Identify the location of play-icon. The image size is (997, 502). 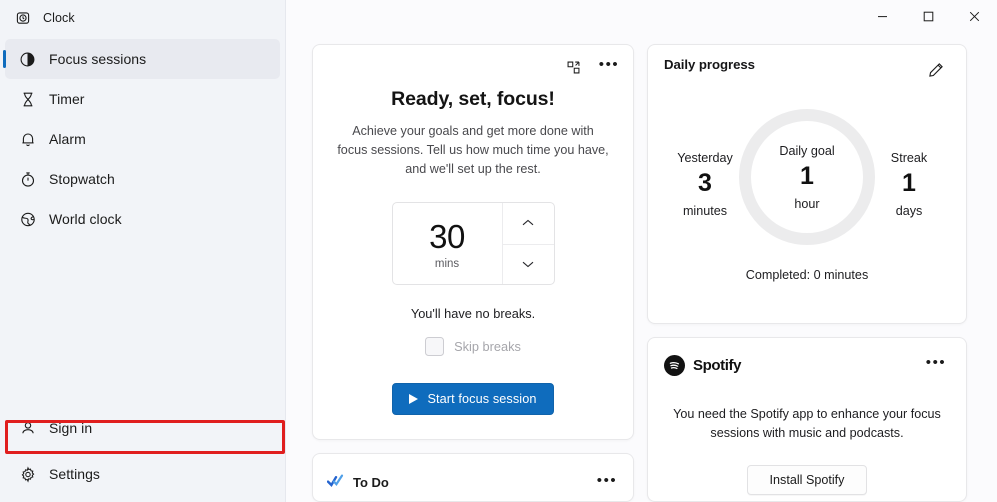
(414, 399).